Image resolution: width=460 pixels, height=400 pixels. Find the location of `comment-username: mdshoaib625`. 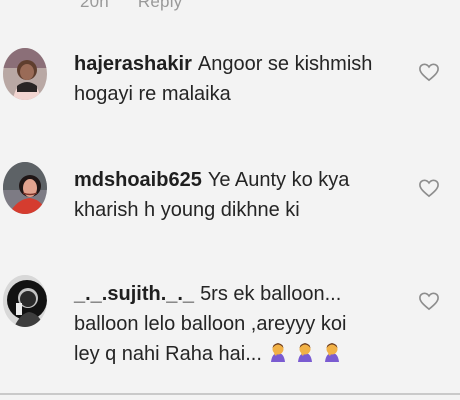

comment-username: mdshoaib625 is located at coordinates (138, 180).